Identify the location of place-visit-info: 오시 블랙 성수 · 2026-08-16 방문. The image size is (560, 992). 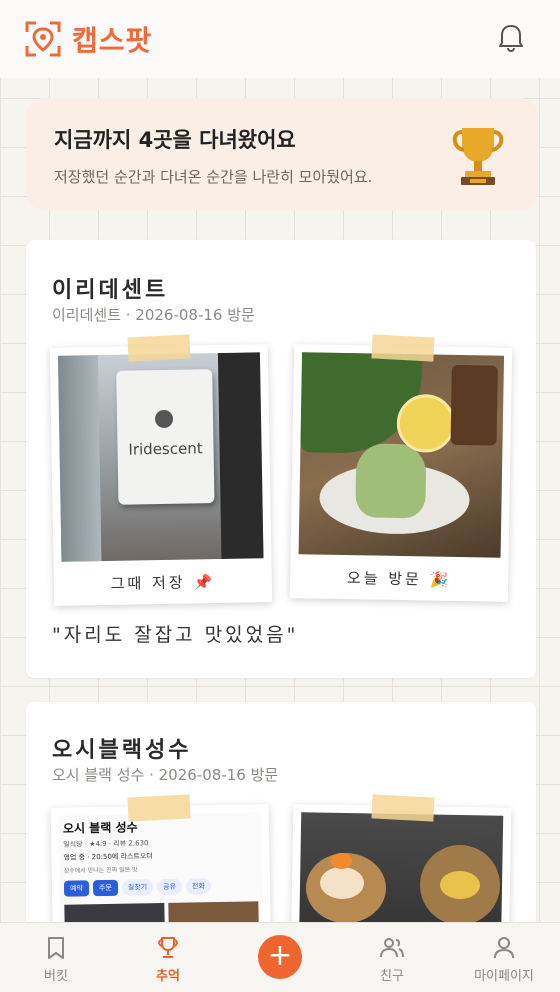
(165, 775).